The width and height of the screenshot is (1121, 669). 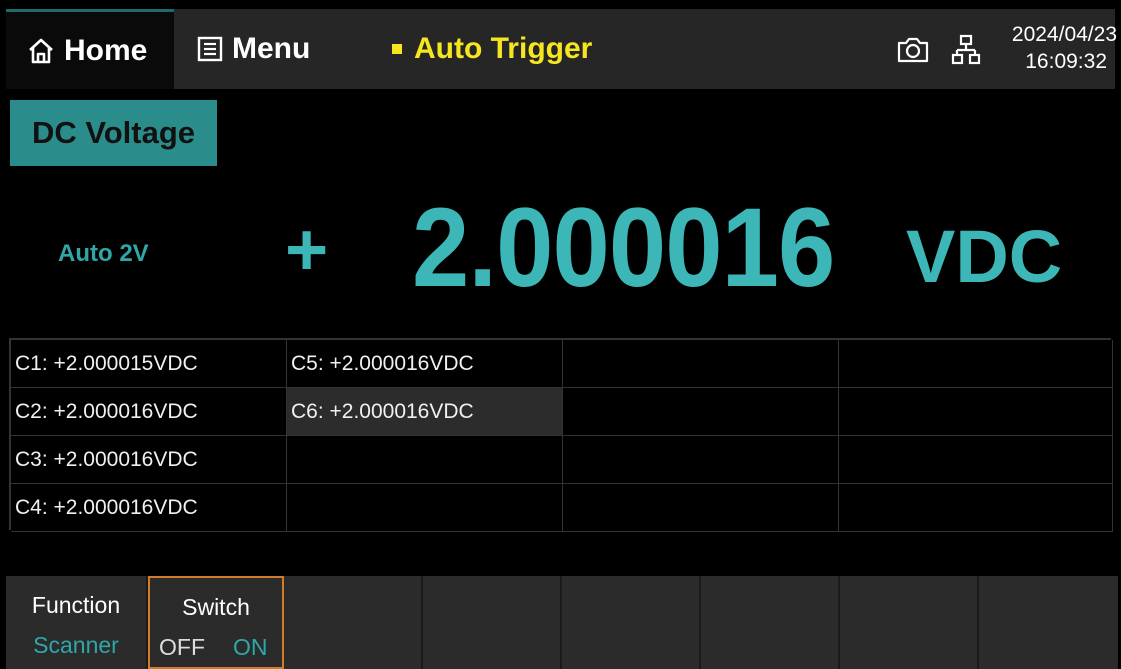 I want to click on channel-cell-c4: C4: +2.000016VDC, so click(x=149, y=508).